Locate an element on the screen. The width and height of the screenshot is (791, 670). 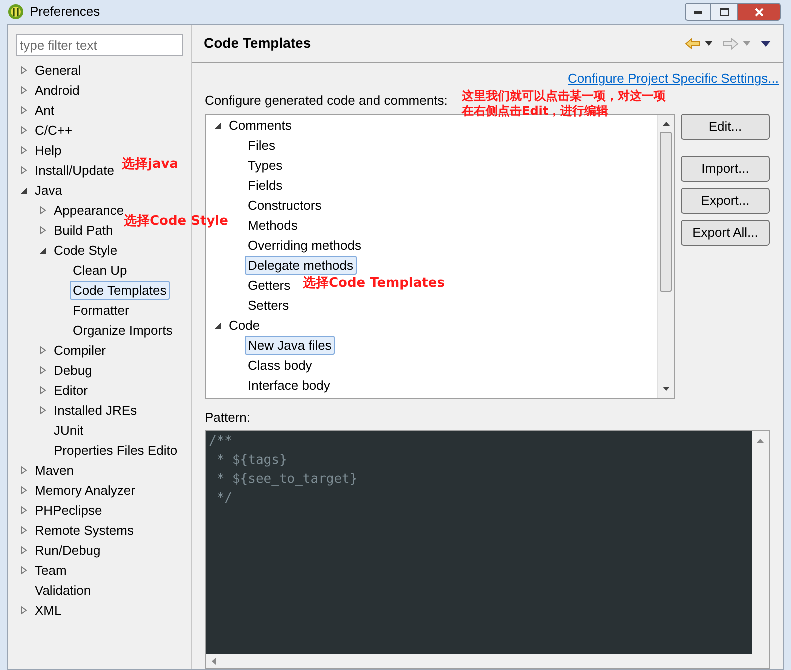
tree-item: General is located at coordinates (58, 70).